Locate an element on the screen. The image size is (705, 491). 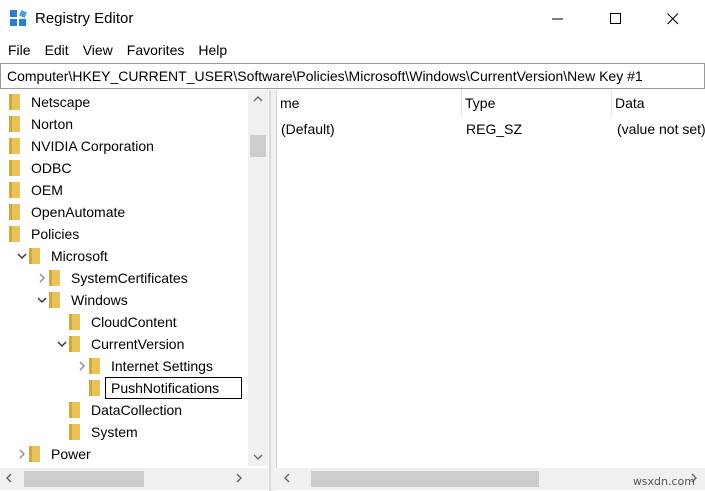
menu-edit: Edit is located at coordinates (57, 50).